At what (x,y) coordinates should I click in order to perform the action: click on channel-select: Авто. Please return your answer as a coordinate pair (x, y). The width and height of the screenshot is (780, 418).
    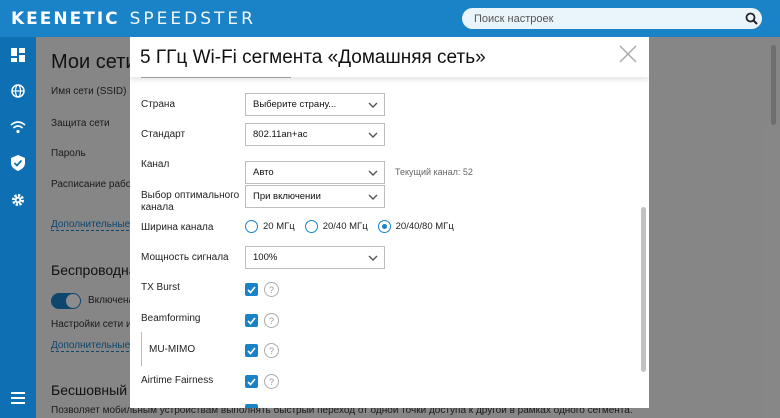
    Looking at the image, I should click on (315, 172).